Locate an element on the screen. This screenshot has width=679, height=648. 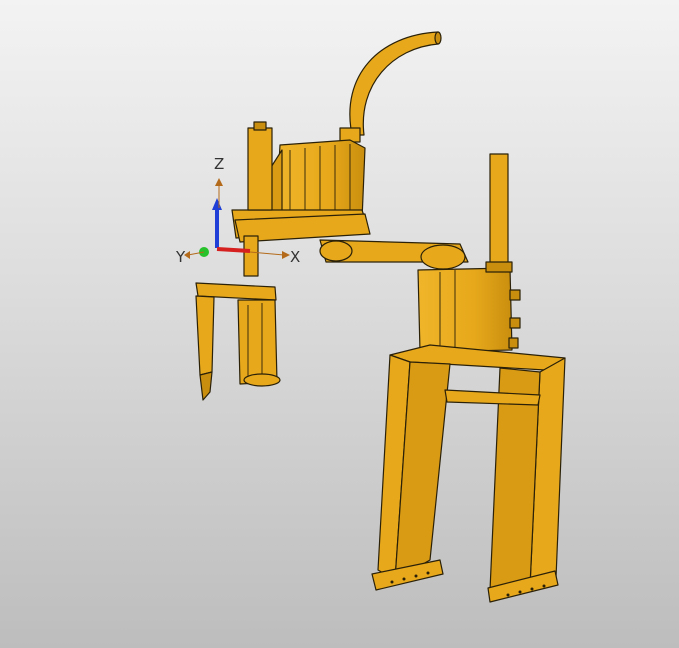
z-arrow-head is located at coordinates (217, 204).